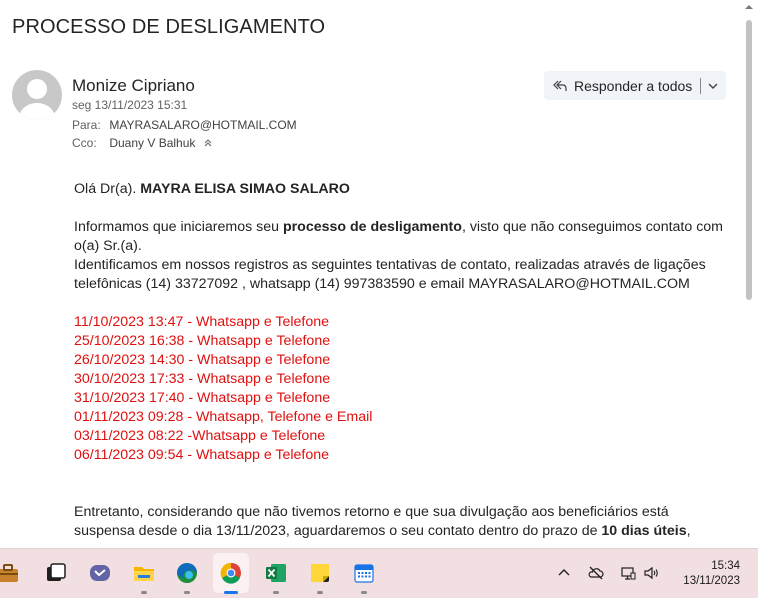  I want to click on cc-recipient: Duany V Balhuk, so click(152, 143).